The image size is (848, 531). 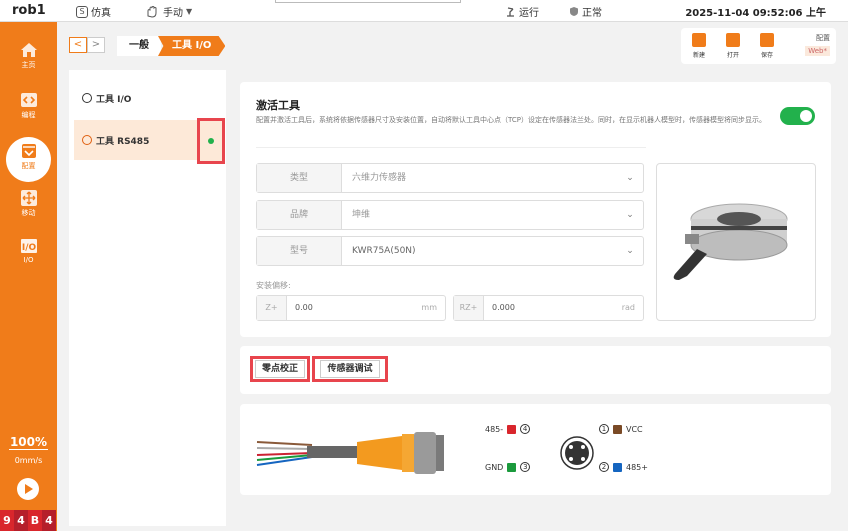 What do you see at coordinates (139, 140) in the screenshot?
I see `list-item-tool-rs485: 工具 RS485` at bounding box center [139, 140].